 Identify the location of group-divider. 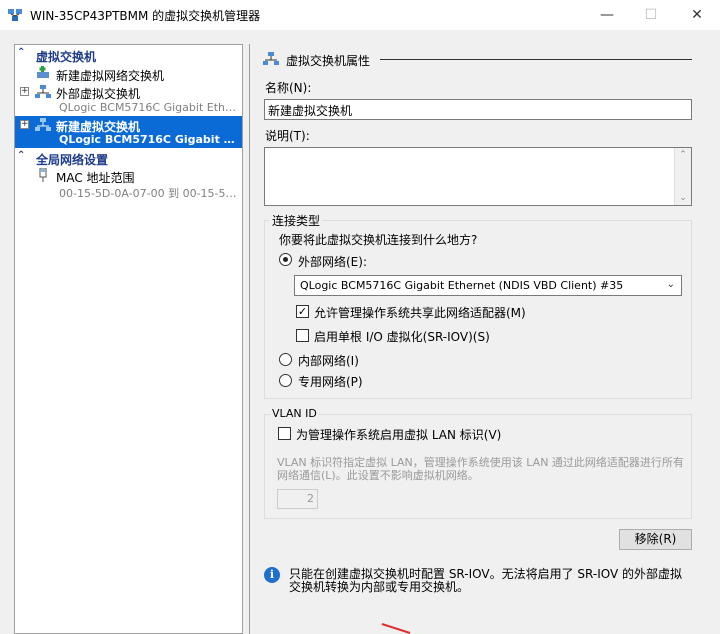
(536, 59).